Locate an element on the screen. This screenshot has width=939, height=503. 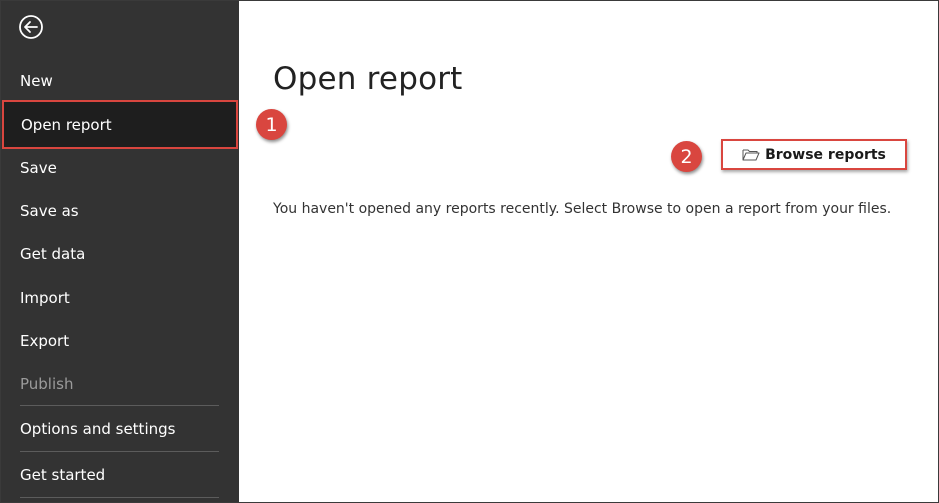
sidebar-item-label: Open report is located at coordinates (66, 124).